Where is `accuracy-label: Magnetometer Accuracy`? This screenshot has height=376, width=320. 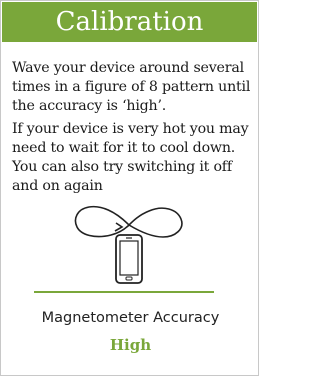 accuracy-label: Magnetometer Accuracy is located at coordinates (130, 318).